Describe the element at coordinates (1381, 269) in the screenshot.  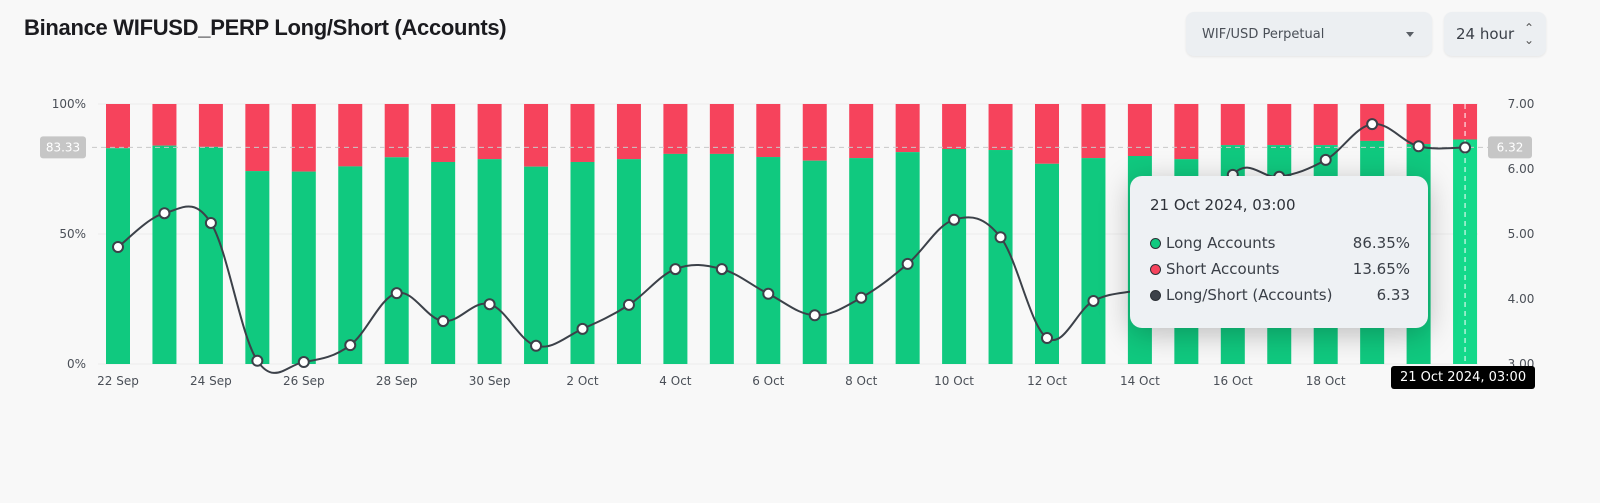
I see `tooltip-value: 13.65%` at that location.